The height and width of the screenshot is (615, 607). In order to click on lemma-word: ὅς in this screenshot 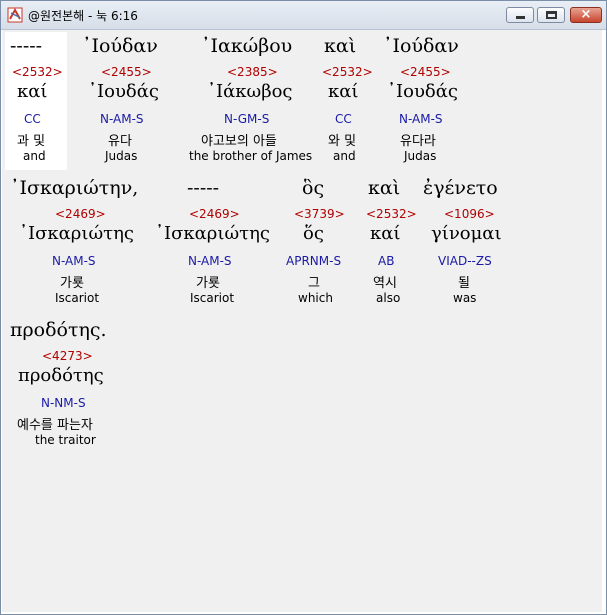, I will do `click(313, 233)`.